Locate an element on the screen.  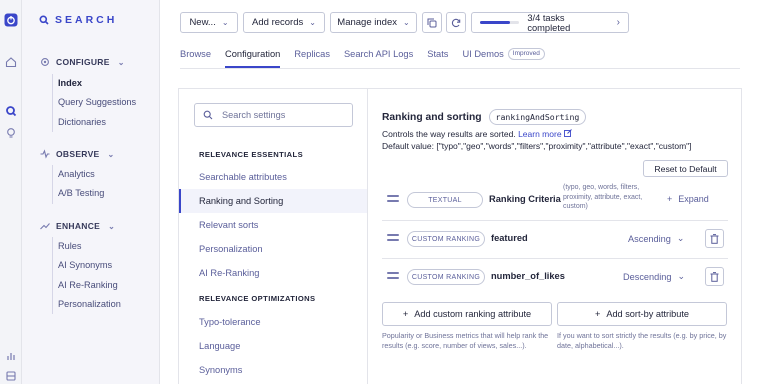
search-placeholder: Search settings is located at coordinates (254, 115).